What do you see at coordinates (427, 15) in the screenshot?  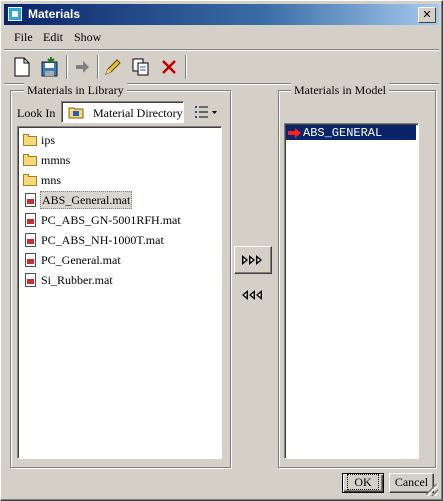 I see `close-button: ✕` at bounding box center [427, 15].